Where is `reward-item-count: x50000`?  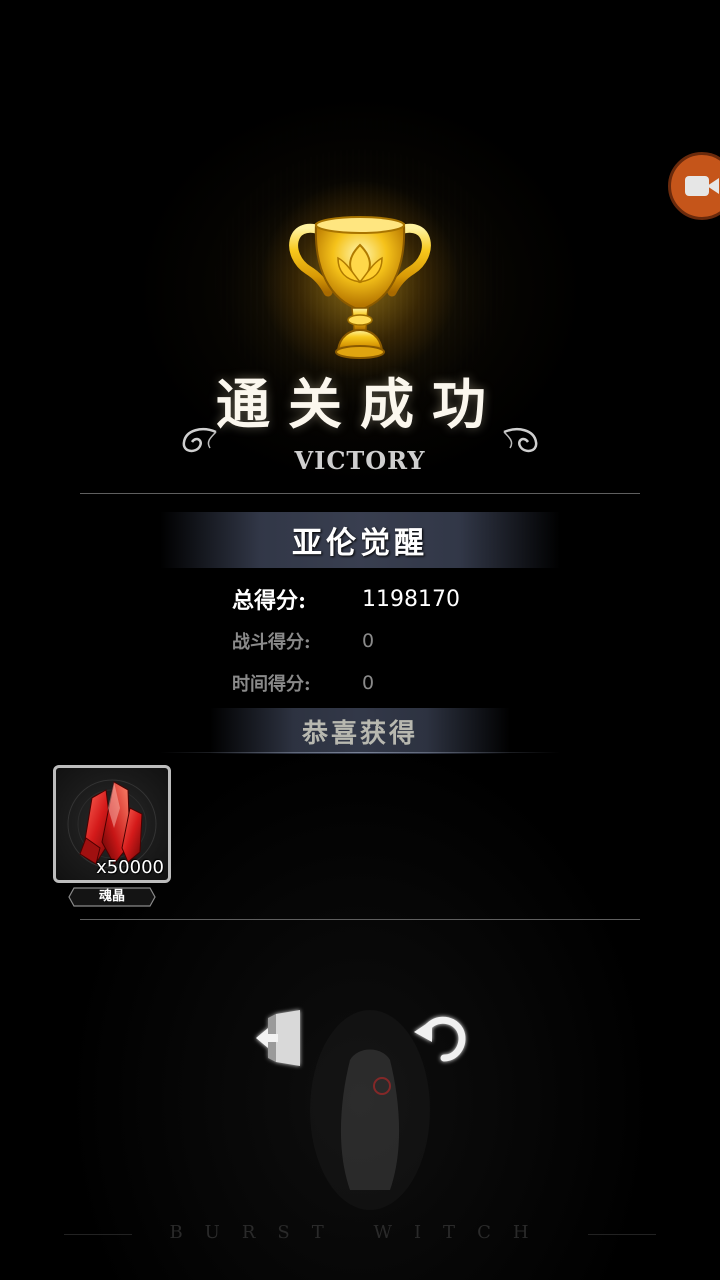 reward-item-count: x50000 is located at coordinates (130, 867).